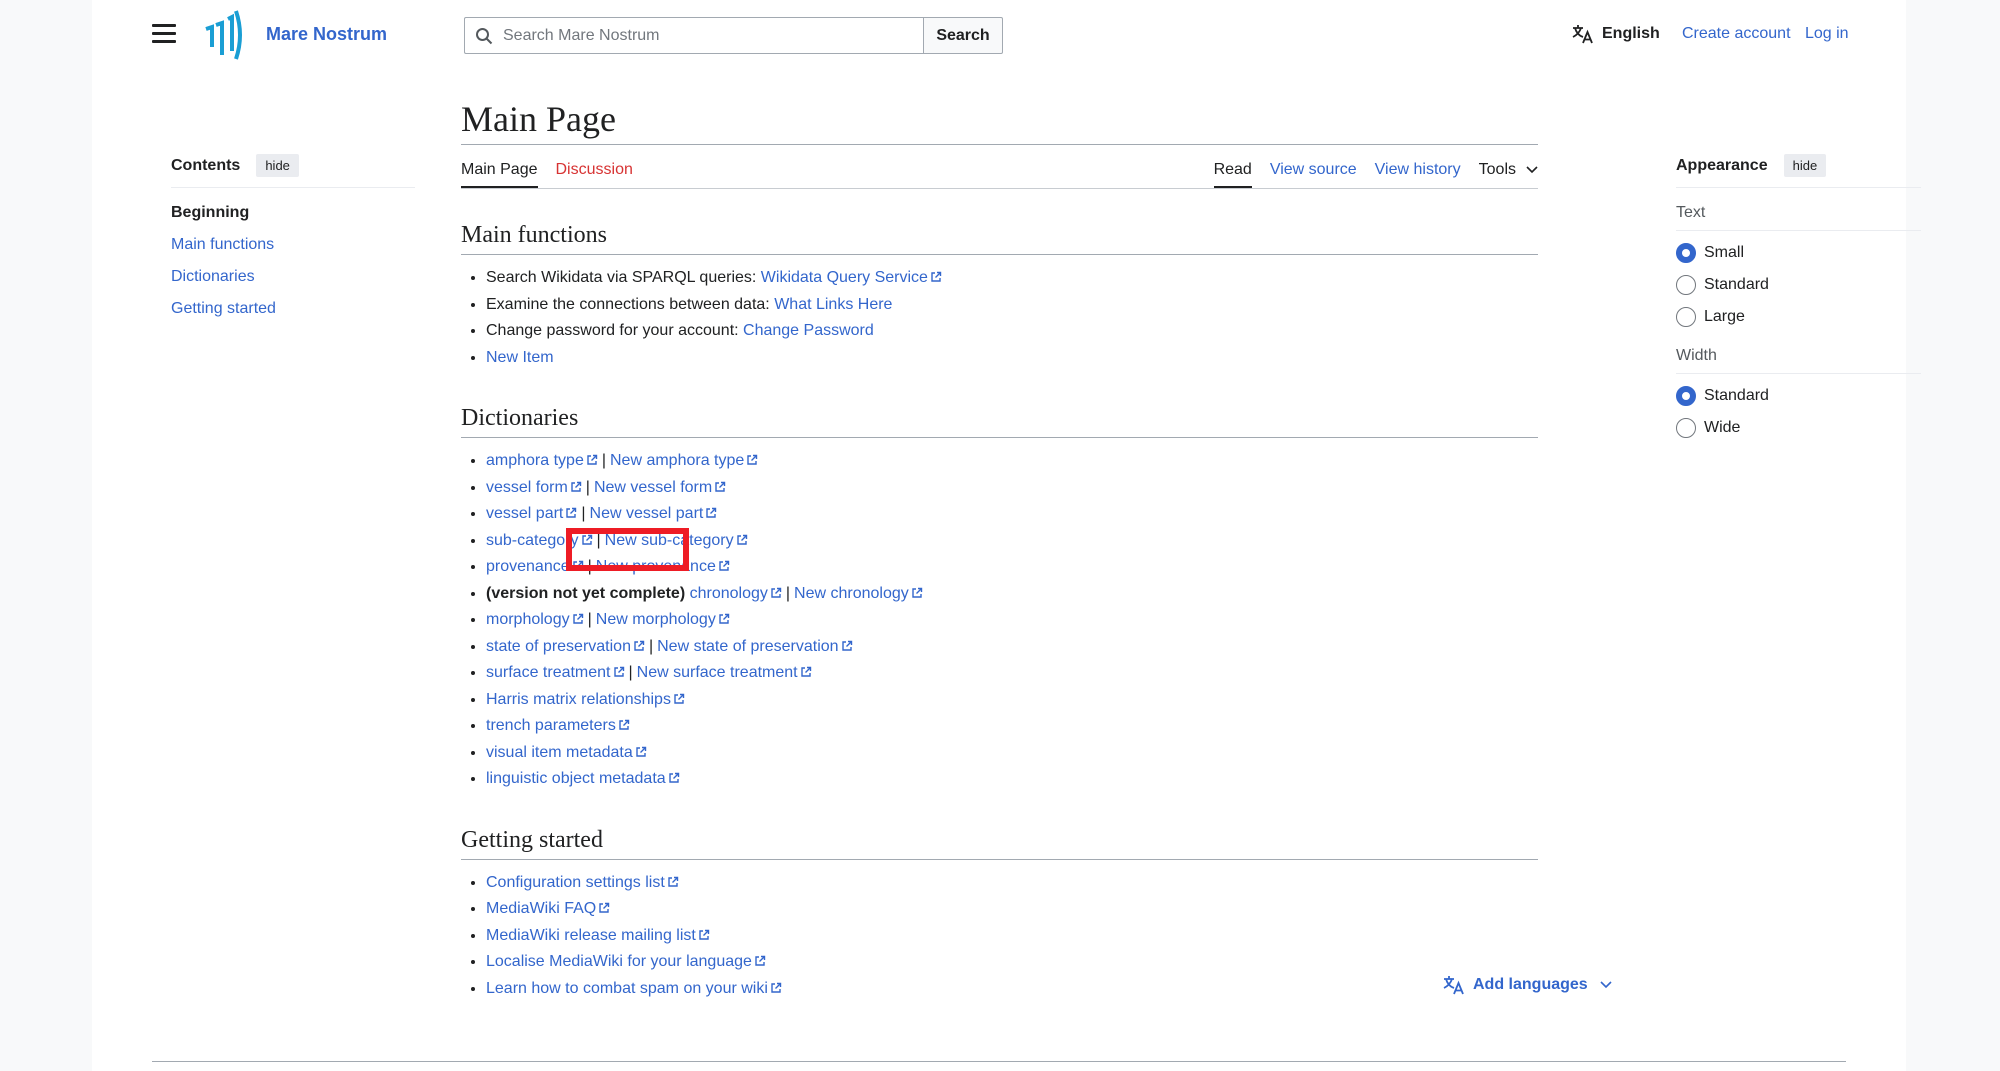 The width and height of the screenshot is (2000, 1071). I want to click on new-dictionary-link: New vessel part, so click(654, 513).